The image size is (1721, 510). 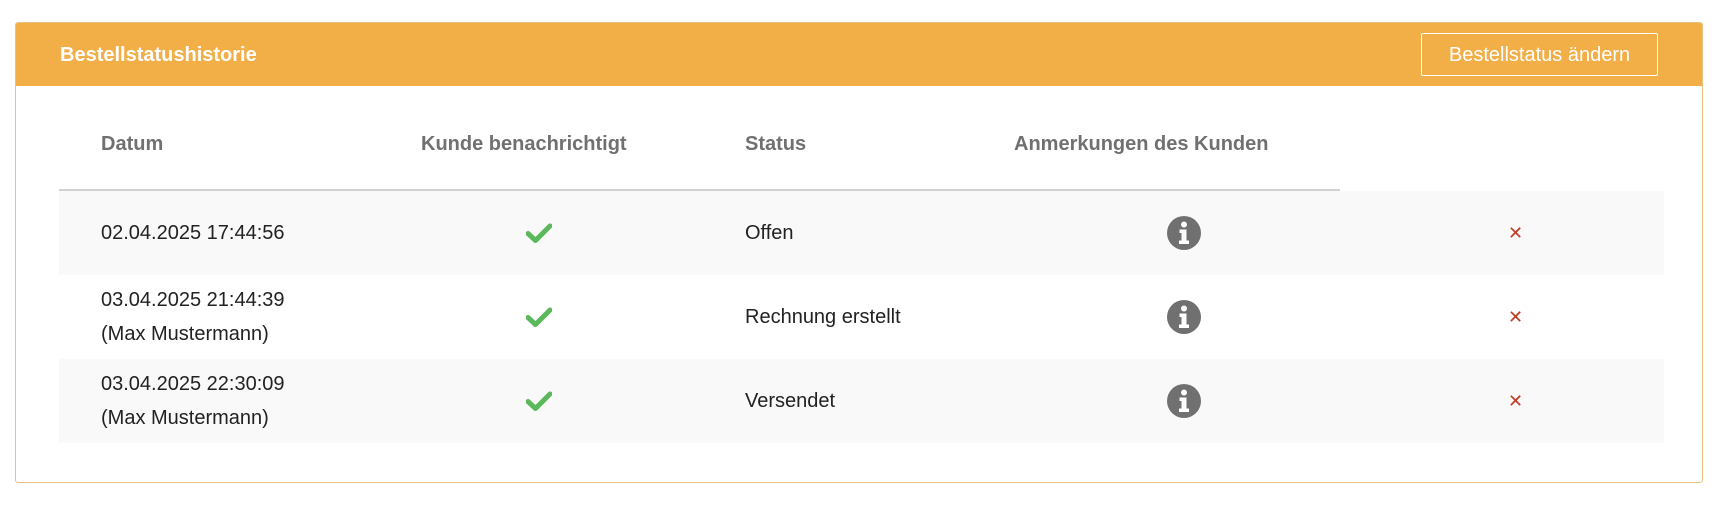 I want to click on row-date: 03.04.2025 21:44:39, so click(x=193, y=300).